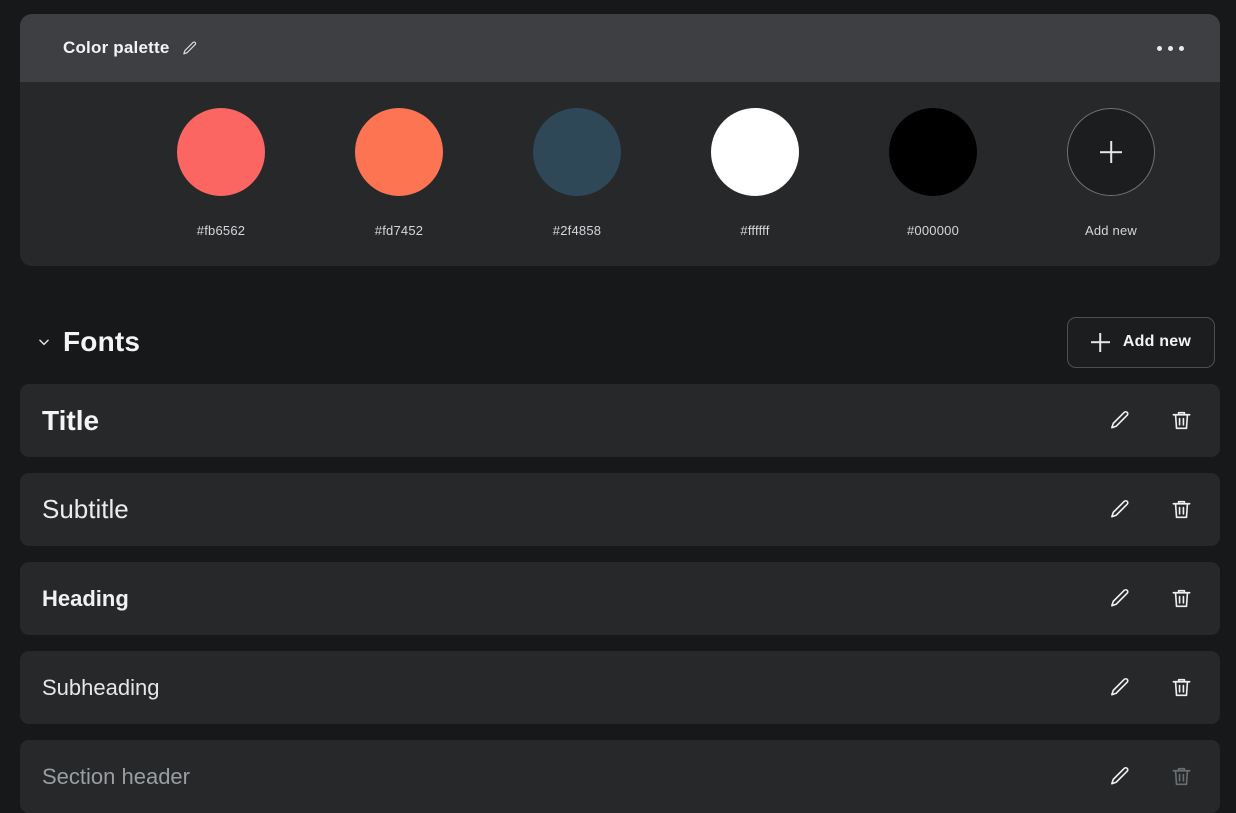 The width and height of the screenshot is (1236, 813). What do you see at coordinates (620, 420) in the screenshot?
I see `font-row-title: Title` at bounding box center [620, 420].